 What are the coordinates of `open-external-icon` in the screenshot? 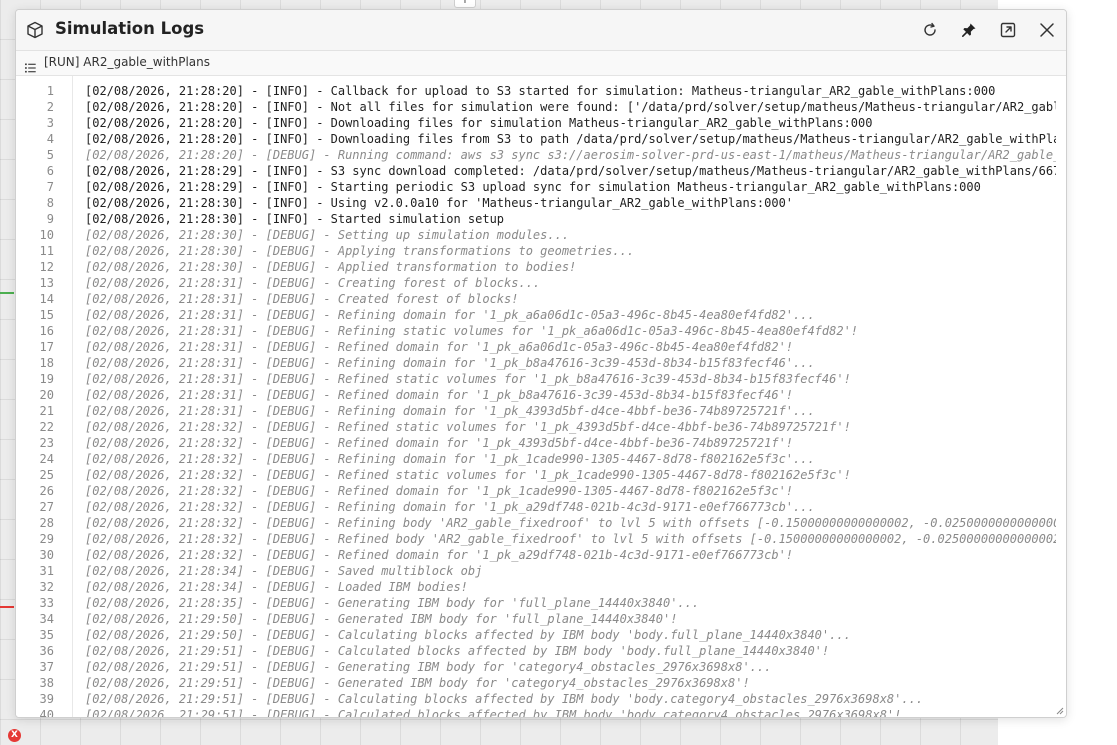 It's located at (1008, 30).